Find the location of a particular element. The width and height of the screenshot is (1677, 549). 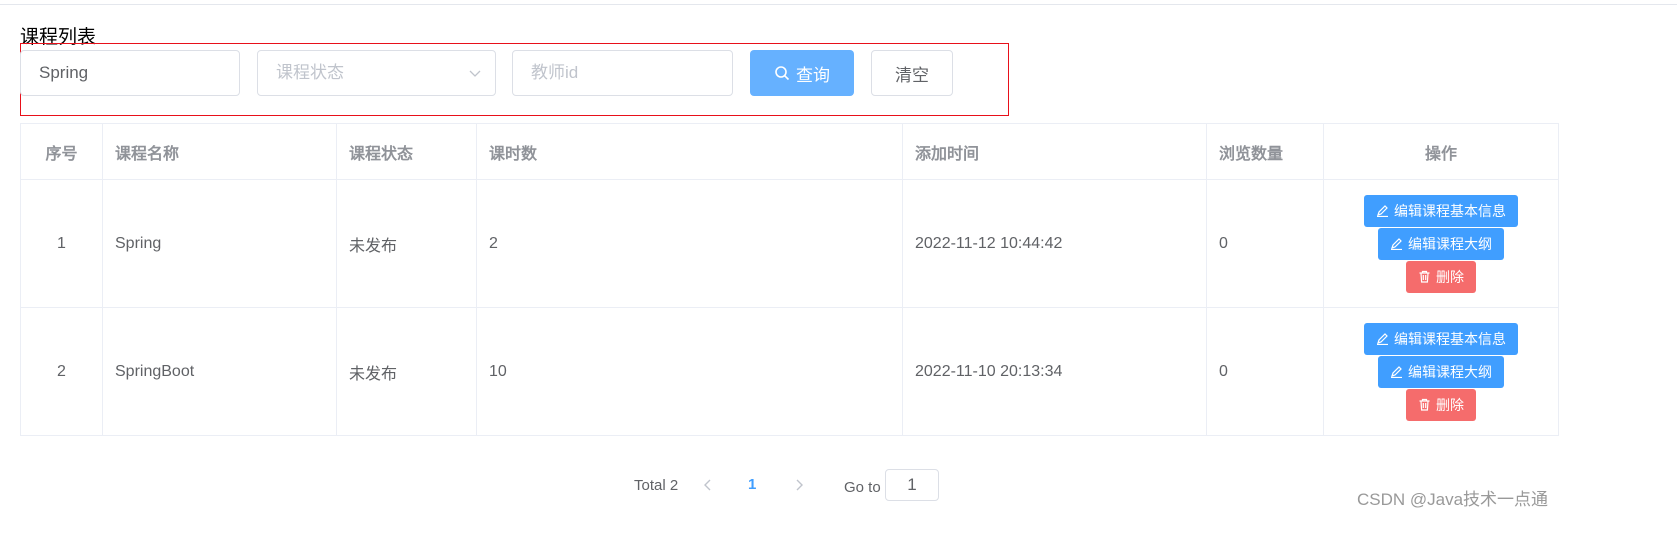

cell-added-time: 2022-11-12 10:44:42 is located at coordinates (1054, 243).